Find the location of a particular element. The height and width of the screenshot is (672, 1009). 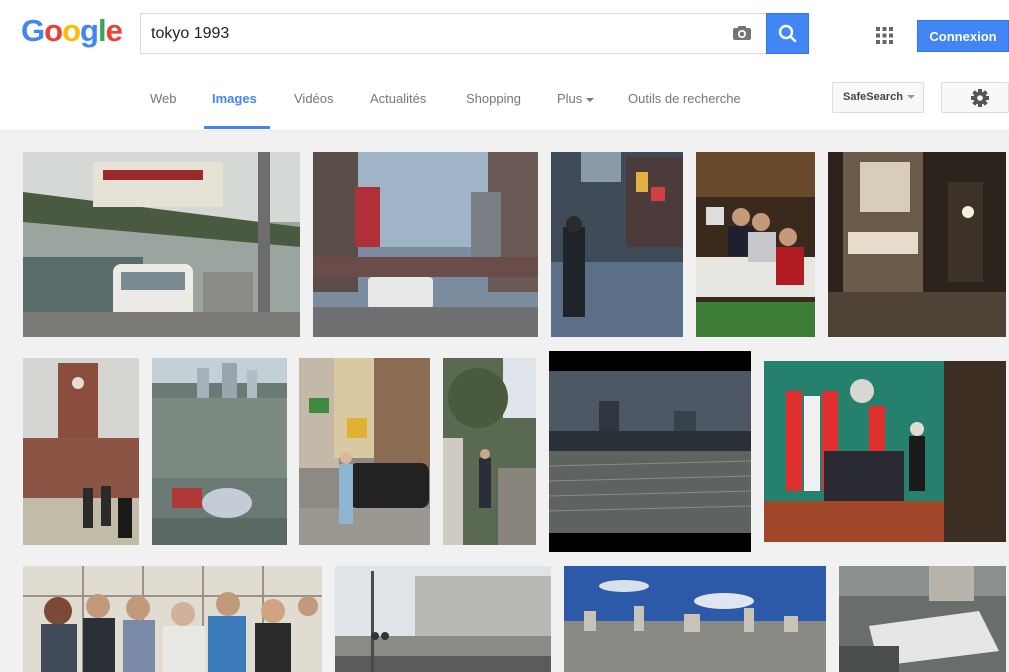

search-button is located at coordinates (787, 33).